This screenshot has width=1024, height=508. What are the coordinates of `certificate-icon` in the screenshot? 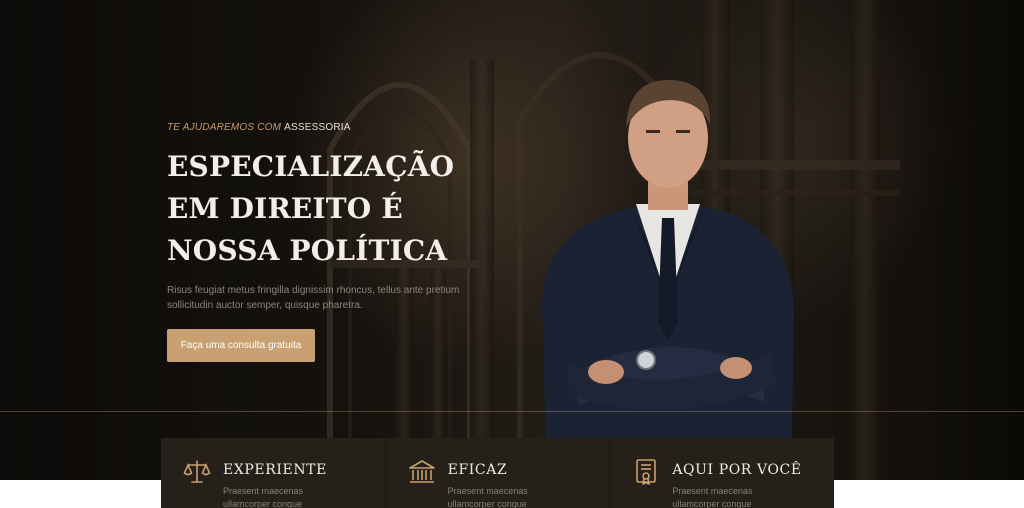 It's located at (646, 472).